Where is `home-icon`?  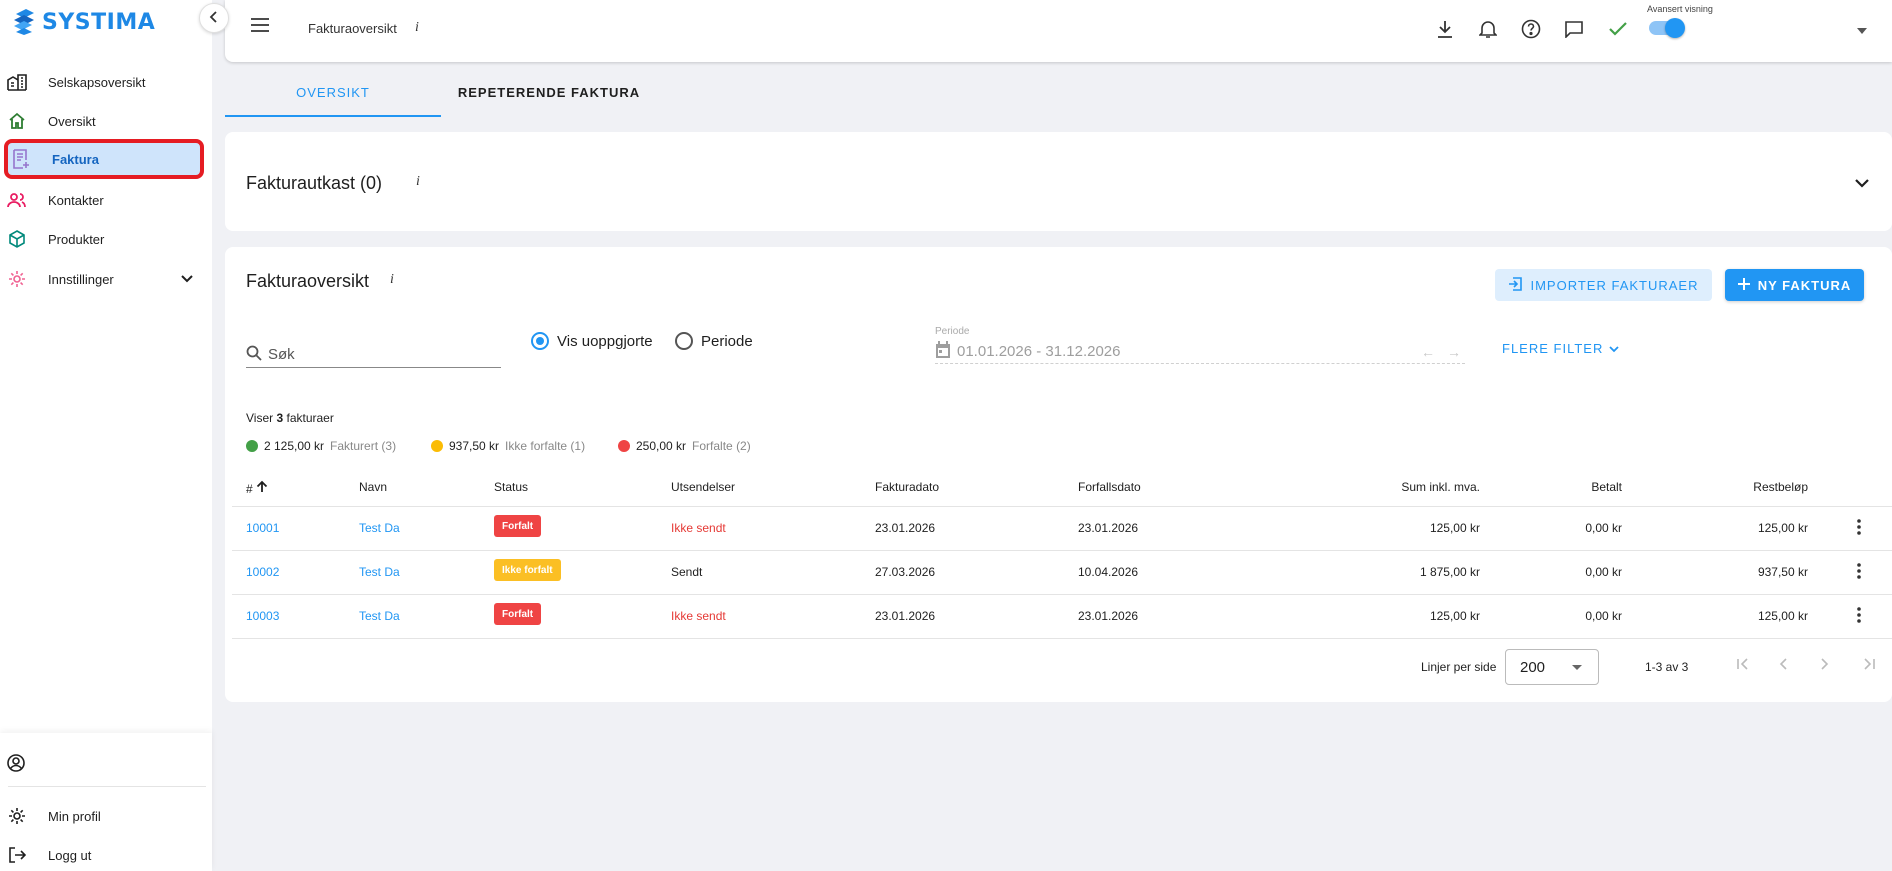 home-icon is located at coordinates (17, 121).